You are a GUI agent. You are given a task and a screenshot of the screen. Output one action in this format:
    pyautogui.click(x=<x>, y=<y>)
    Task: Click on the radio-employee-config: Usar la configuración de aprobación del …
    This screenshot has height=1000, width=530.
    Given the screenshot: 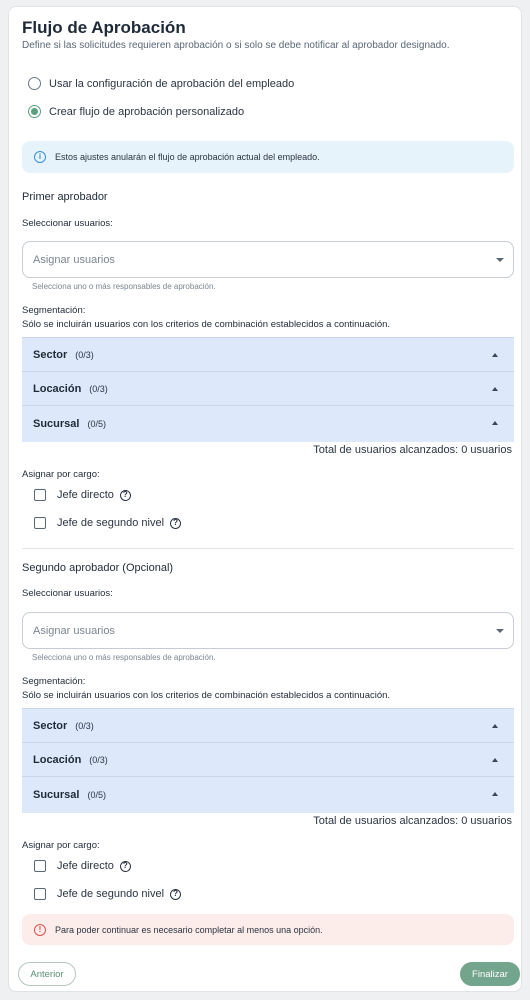 What is the action you would take?
    pyautogui.click(x=161, y=83)
    